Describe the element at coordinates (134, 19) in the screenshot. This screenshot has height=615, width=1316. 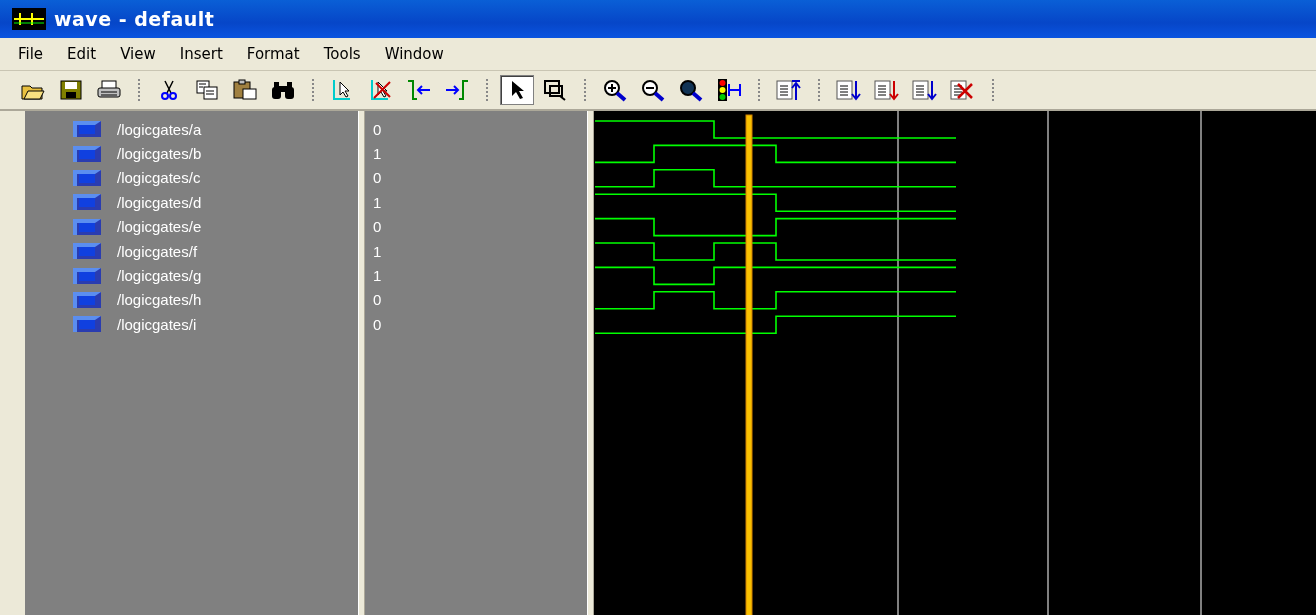
I see `window-title: wave - default` at that location.